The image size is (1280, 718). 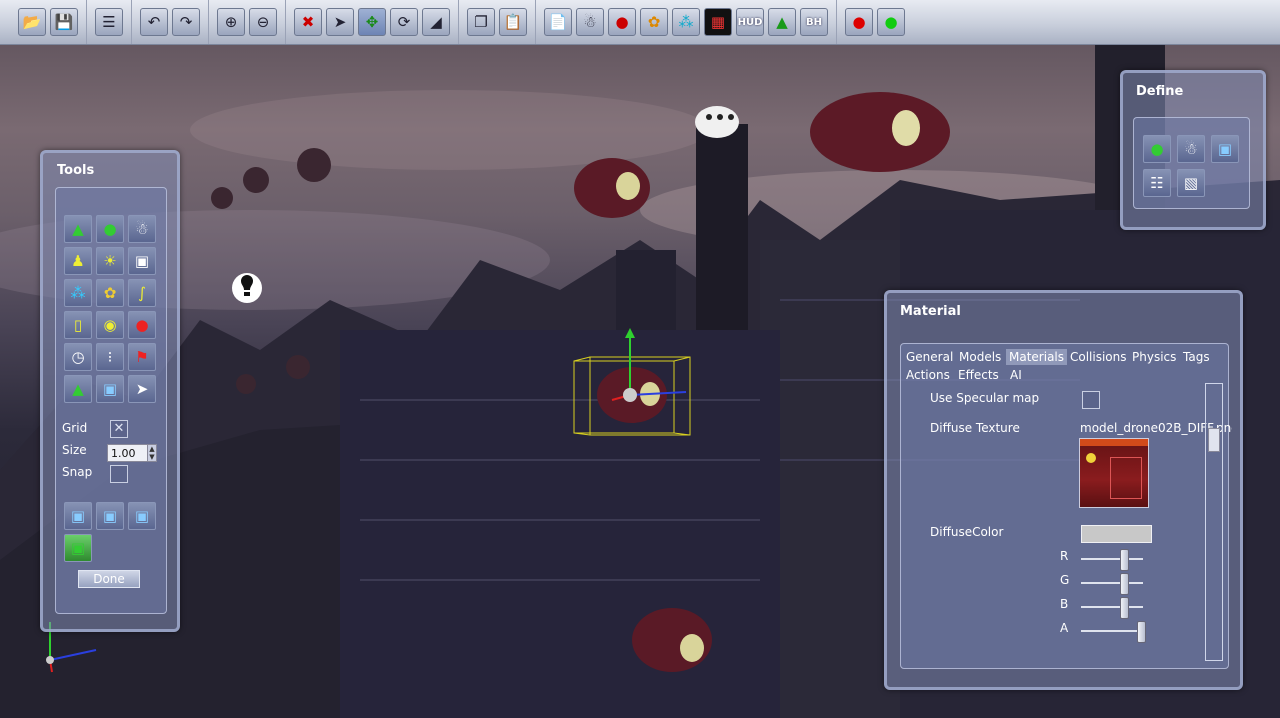 What do you see at coordinates (142, 293) in the screenshot?
I see `path-tool-icon: ∫` at bounding box center [142, 293].